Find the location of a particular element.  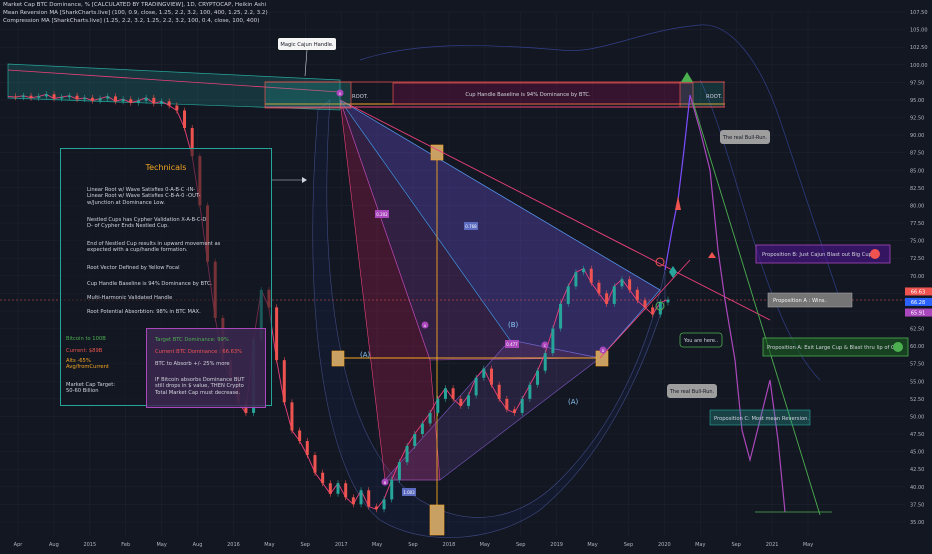

technicals-line-4: Root Vector Defined by Yellow Focal is located at coordinates (133, 268).